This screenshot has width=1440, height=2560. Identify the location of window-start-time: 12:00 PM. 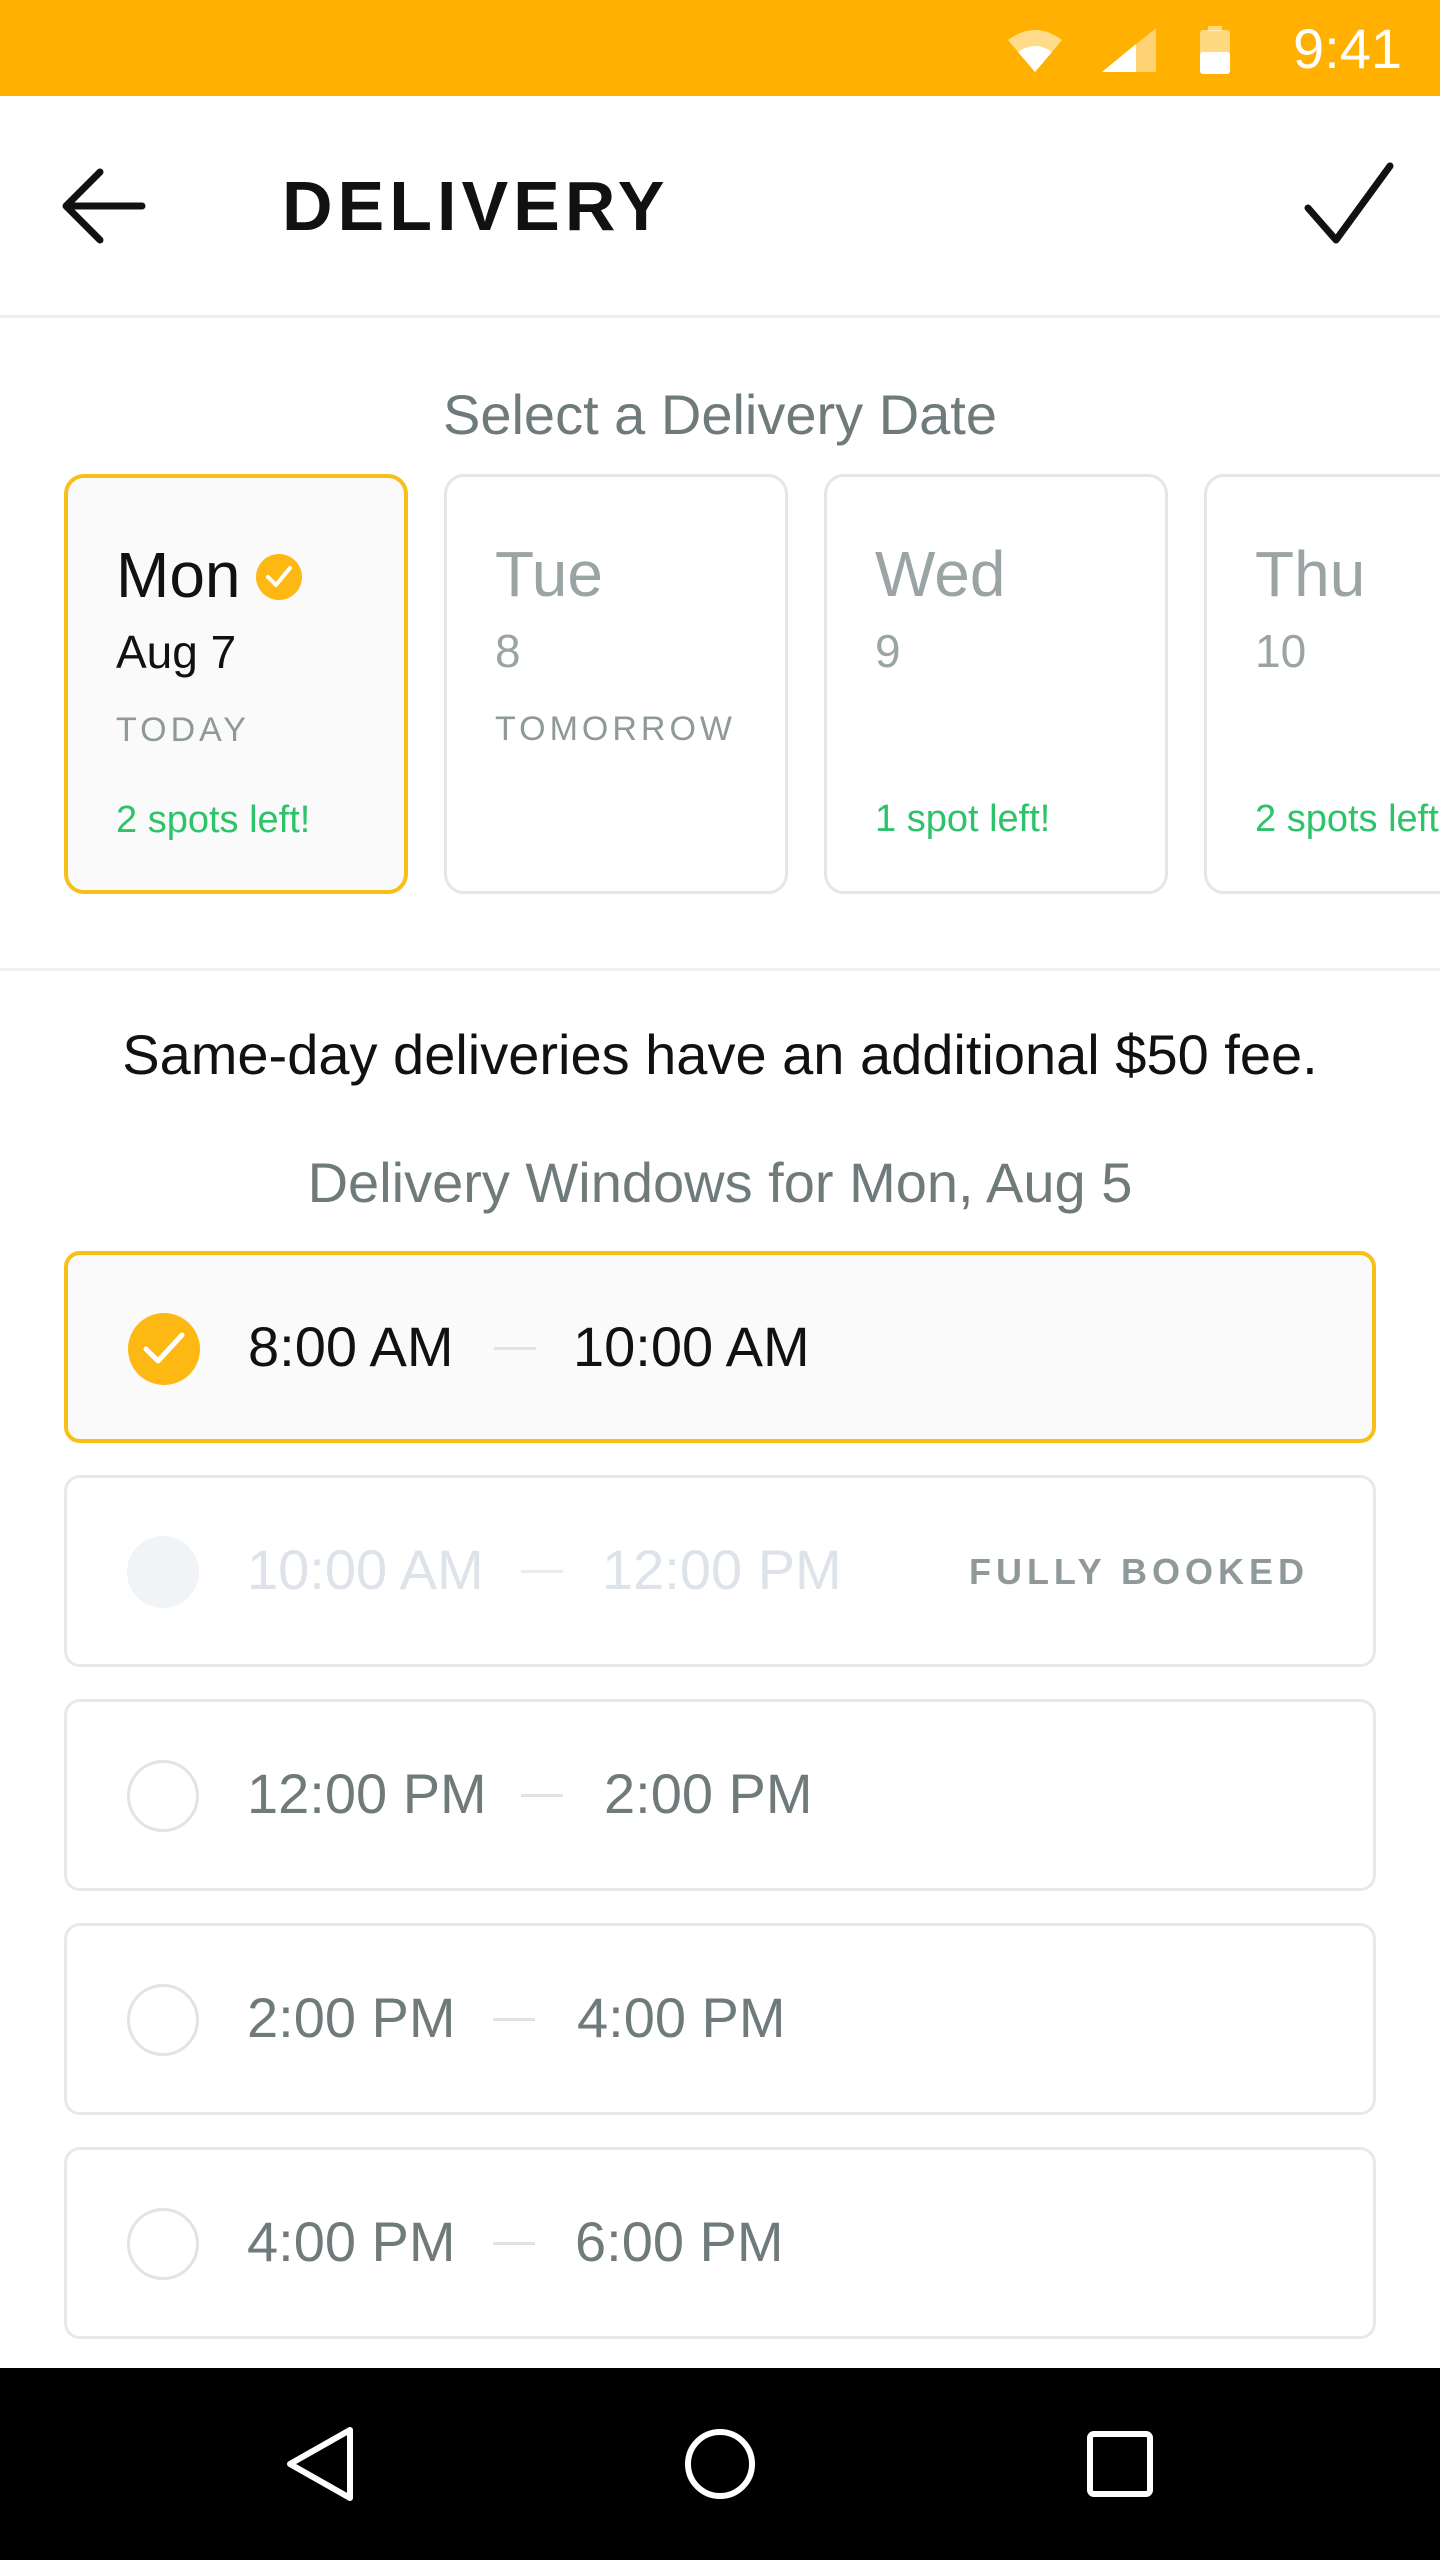
(367, 1793).